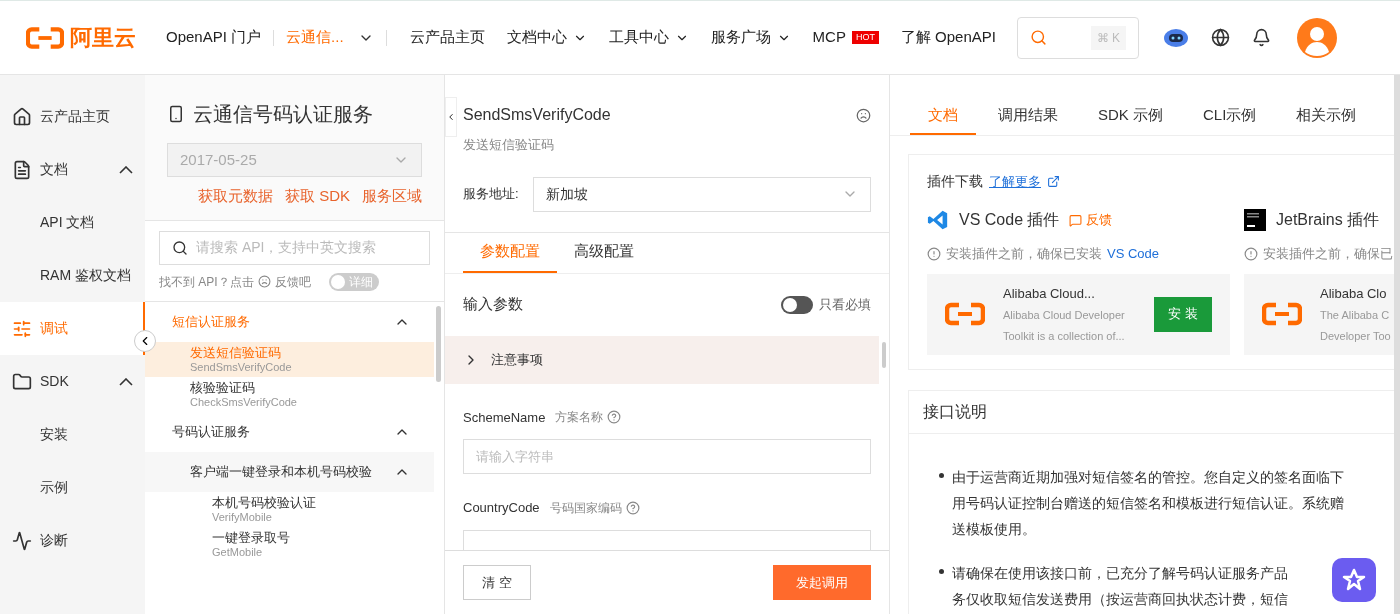 The height and width of the screenshot is (614, 1400). What do you see at coordinates (845, 37) in the screenshot?
I see `nav-link: MCP HOT` at bounding box center [845, 37].